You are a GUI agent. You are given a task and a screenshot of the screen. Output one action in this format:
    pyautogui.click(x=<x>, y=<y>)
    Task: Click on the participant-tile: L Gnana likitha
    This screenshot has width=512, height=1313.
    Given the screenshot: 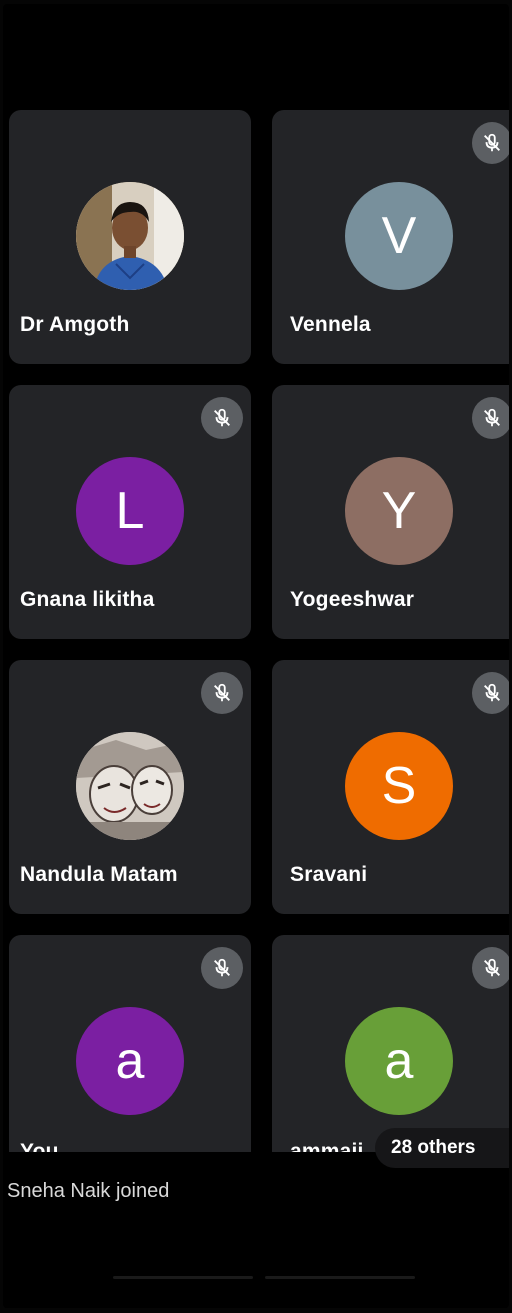 What is the action you would take?
    pyautogui.click(x=130, y=512)
    